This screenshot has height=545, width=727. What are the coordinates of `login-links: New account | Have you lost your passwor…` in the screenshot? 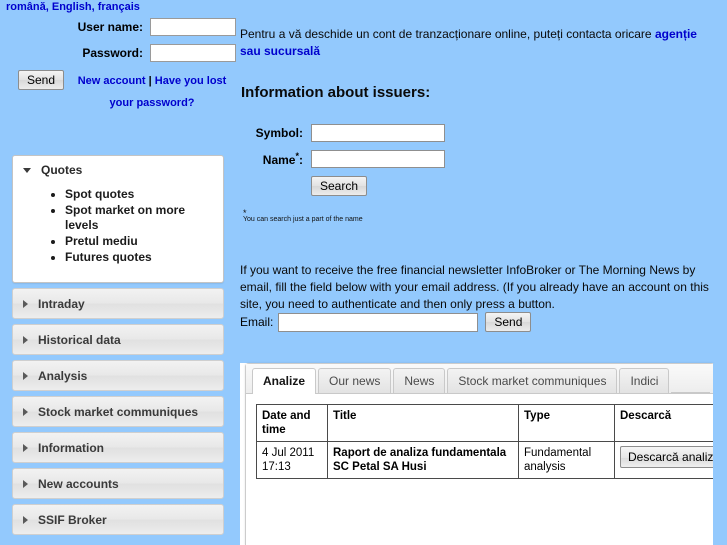 It's located at (152, 92).